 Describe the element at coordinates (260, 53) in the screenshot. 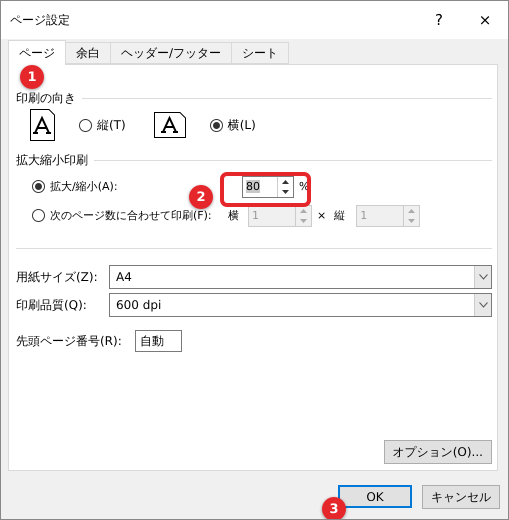

I see `tab: シート` at that location.